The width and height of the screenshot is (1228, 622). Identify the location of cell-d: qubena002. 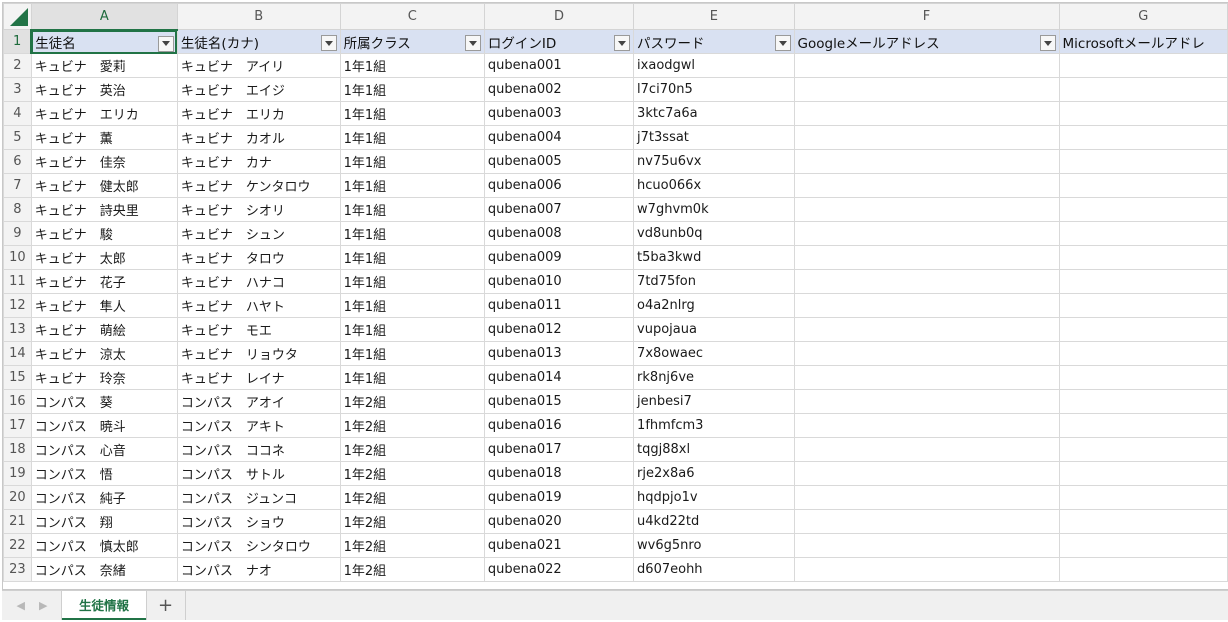
(559, 89).